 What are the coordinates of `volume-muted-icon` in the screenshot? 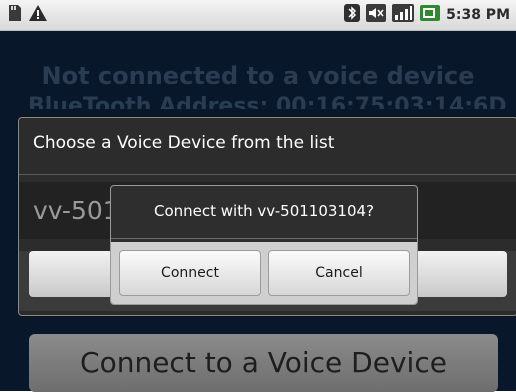 It's located at (376, 15).